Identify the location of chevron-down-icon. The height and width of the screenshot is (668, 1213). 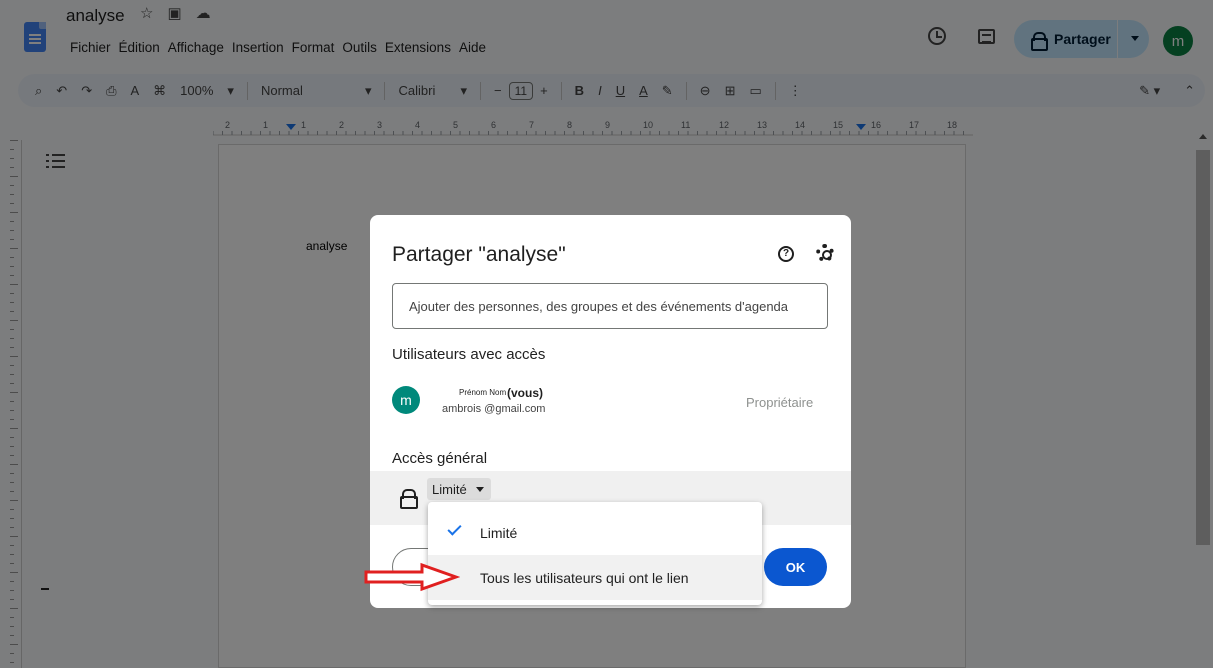
(479, 489).